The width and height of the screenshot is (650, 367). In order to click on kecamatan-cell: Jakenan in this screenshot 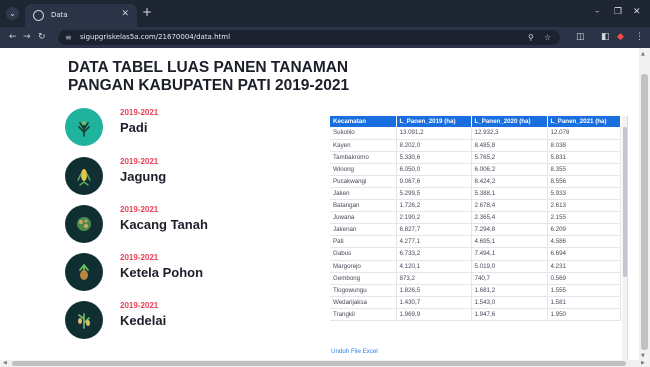, I will do `click(363, 230)`.